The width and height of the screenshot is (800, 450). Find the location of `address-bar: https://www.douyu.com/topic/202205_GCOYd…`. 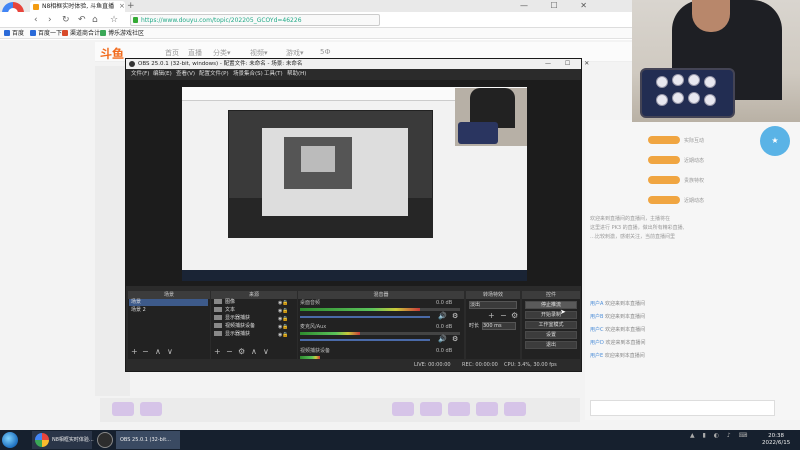

address-bar: https://www.douyu.com/topic/202205_GCOYd… is located at coordinates (255, 20).